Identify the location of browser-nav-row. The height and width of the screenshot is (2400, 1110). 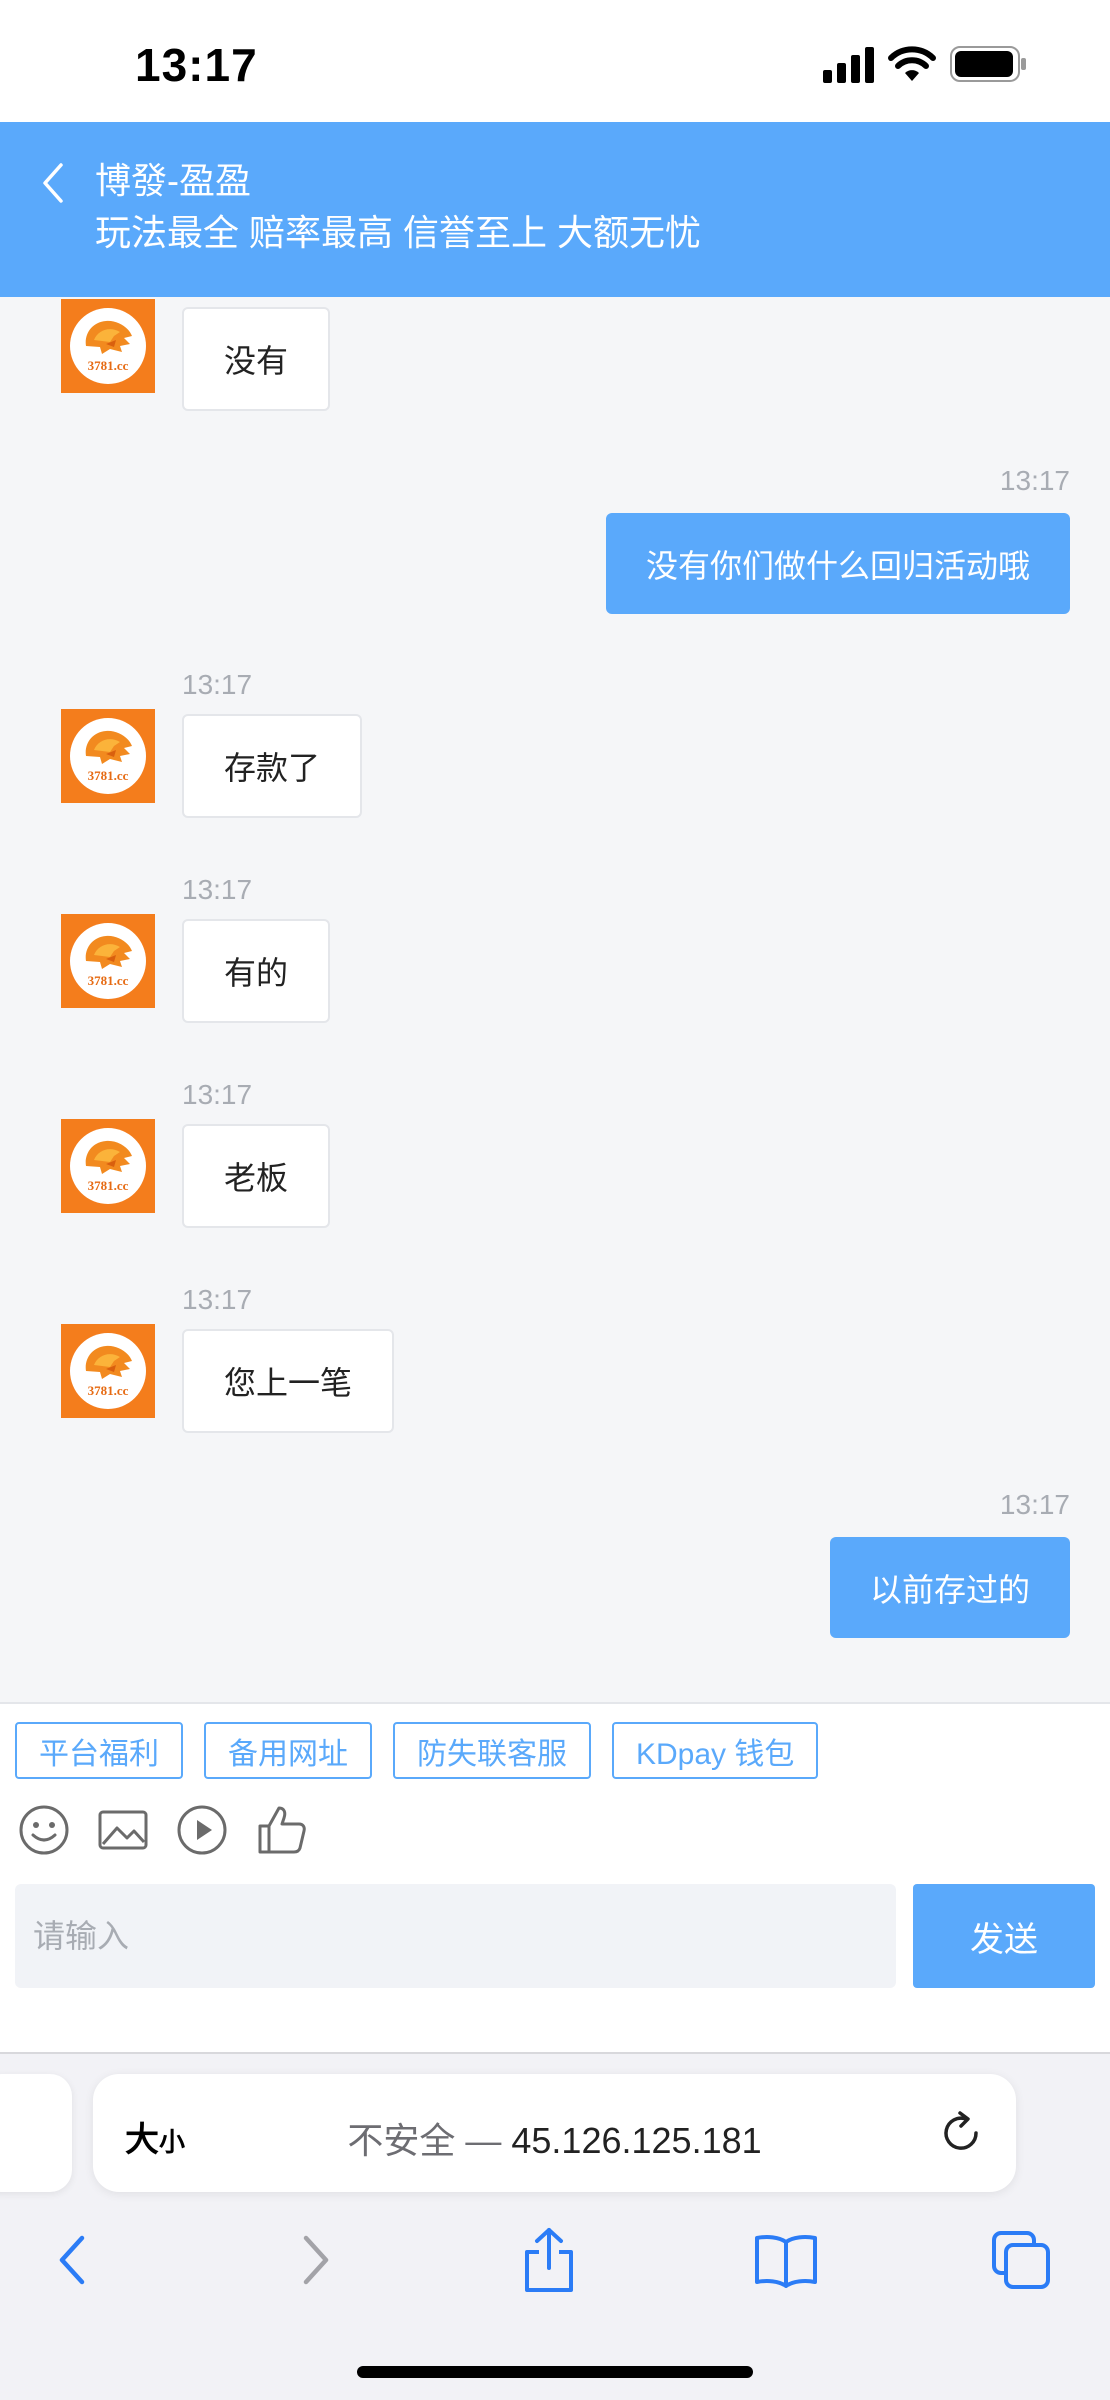
(555, 2264).